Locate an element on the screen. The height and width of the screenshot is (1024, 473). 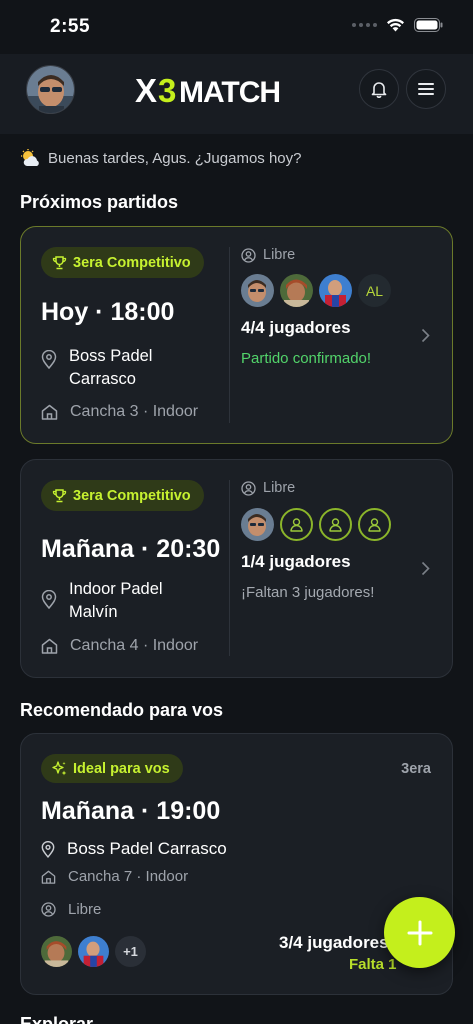
status-bar: 2:55 is located at coordinates (236, 27).